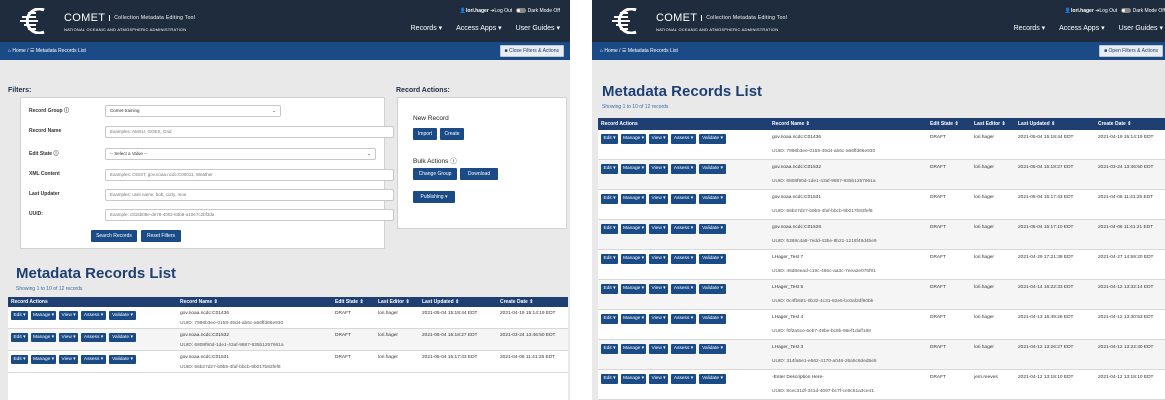 This screenshot has height=400, width=1165. What do you see at coordinates (791, 124) in the screenshot?
I see `col-record-name: Record Name ⇕` at bounding box center [791, 124].